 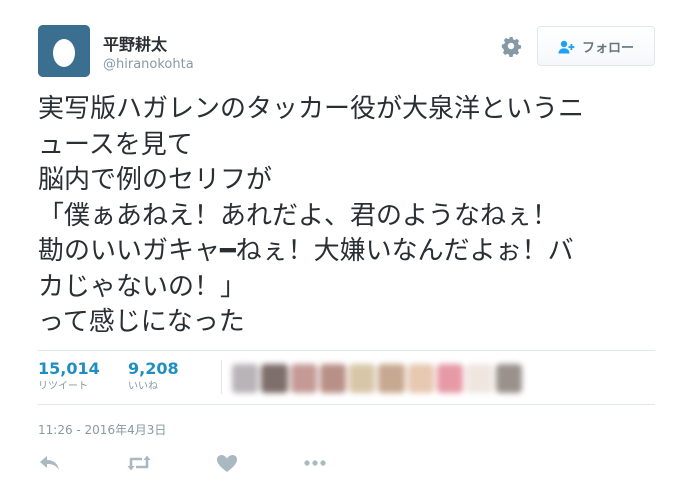 I want to click on tweet-text-line: カじゃないの！」, so click(x=142, y=286).